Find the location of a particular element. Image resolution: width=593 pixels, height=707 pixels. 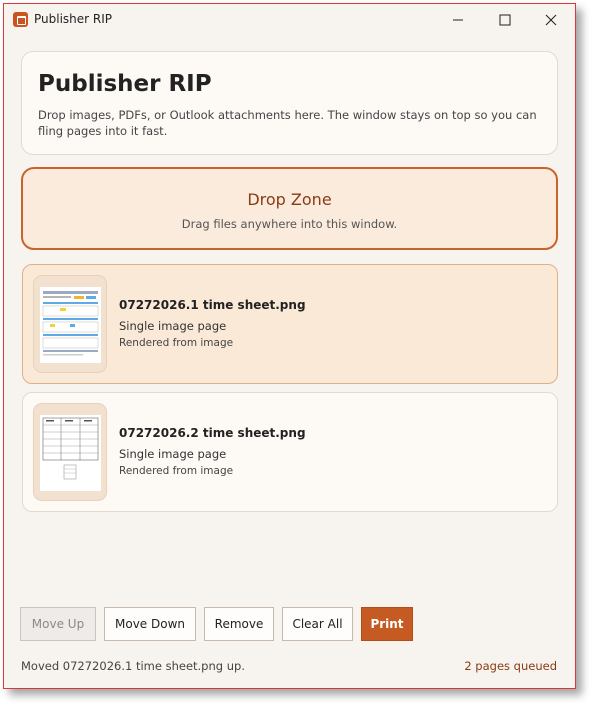

clear-all-button: Clear All is located at coordinates (317, 624).